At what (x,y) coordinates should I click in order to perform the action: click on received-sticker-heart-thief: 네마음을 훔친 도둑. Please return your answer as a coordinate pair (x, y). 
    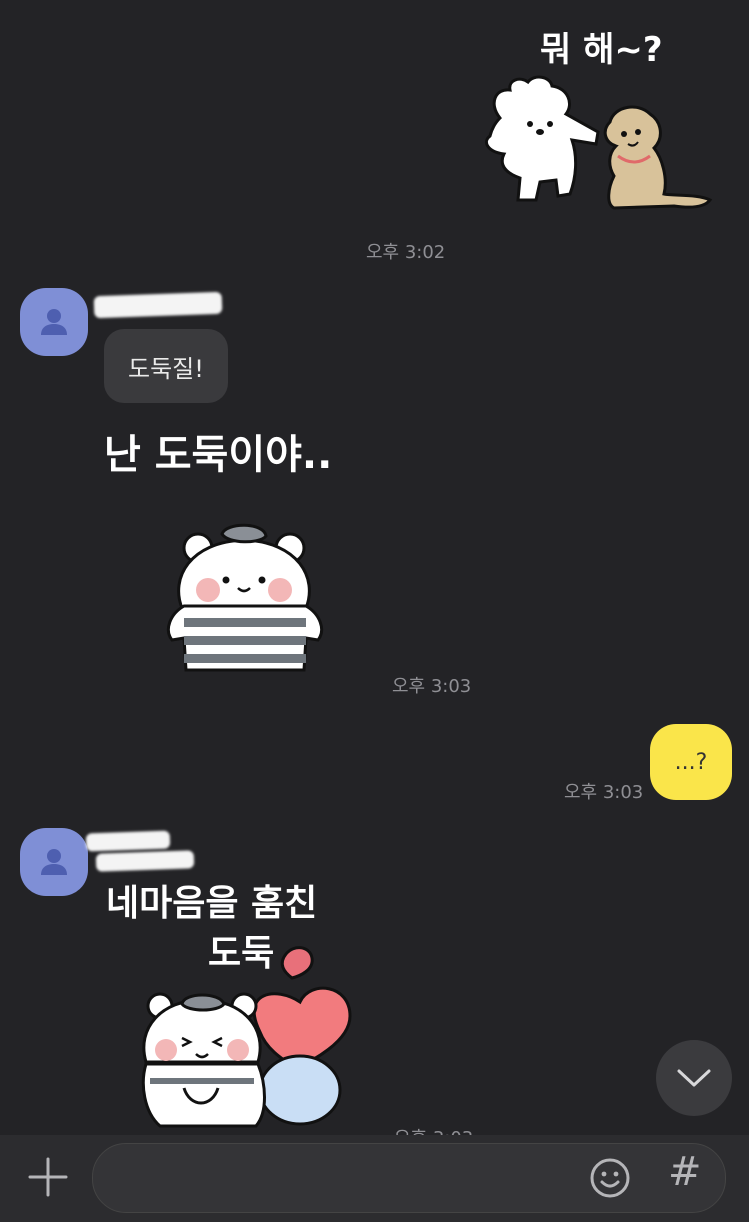
    Looking at the image, I should click on (250, 1003).